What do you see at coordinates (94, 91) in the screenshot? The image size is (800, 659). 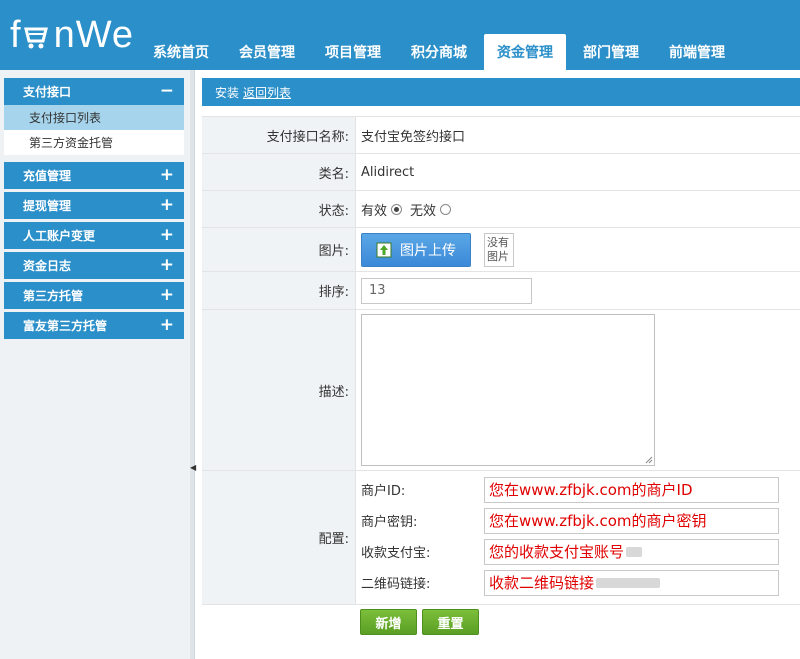 I see `sidebar-head-payment: 支付接口 −` at bounding box center [94, 91].